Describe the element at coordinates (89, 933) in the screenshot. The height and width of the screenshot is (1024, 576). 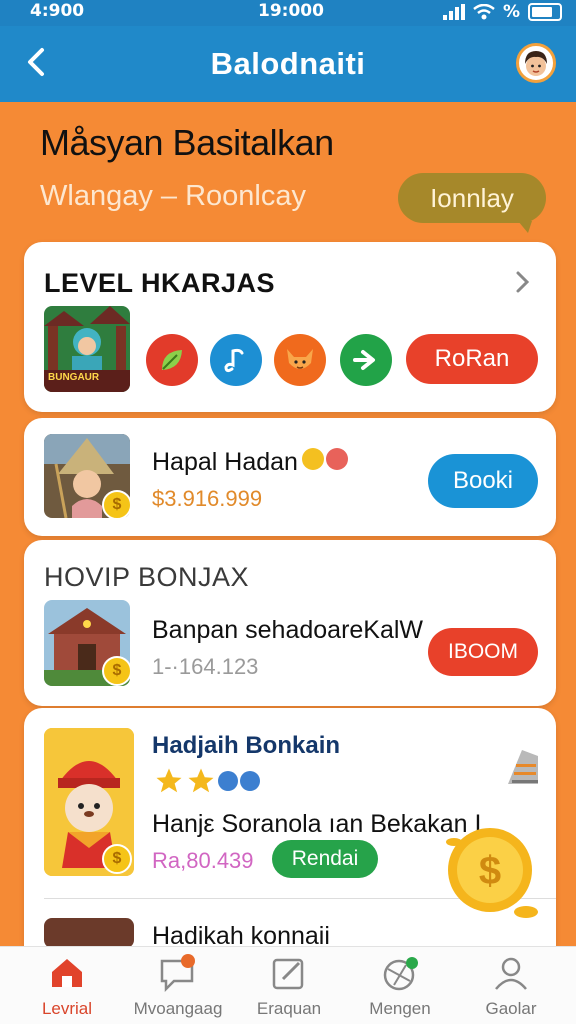
I see `partial-item-thumbnail` at that location.